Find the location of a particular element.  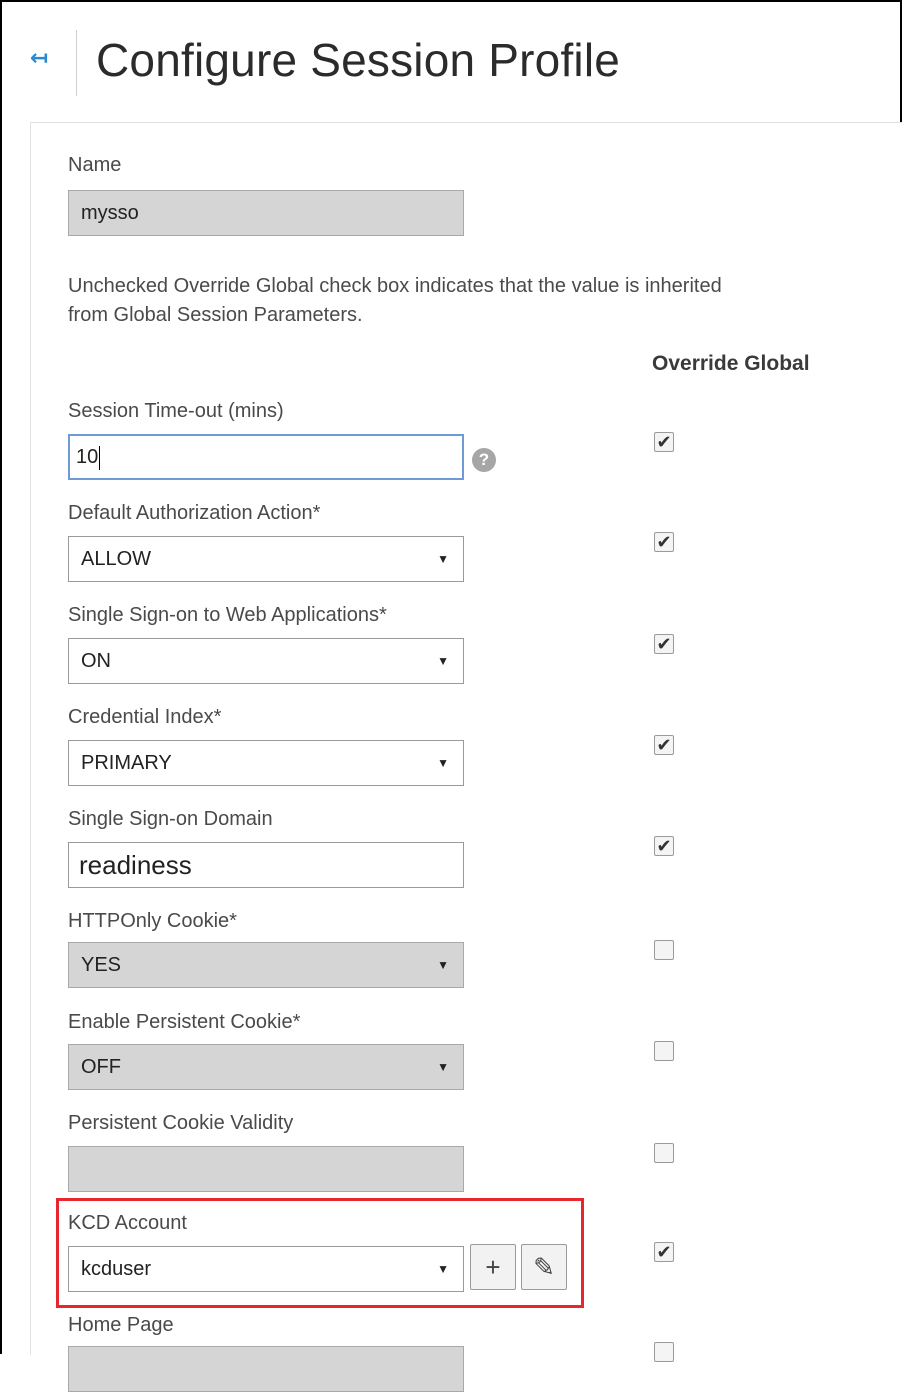

credential-index-select: PRIMARY ▼ is located at coordinates (266, 763).